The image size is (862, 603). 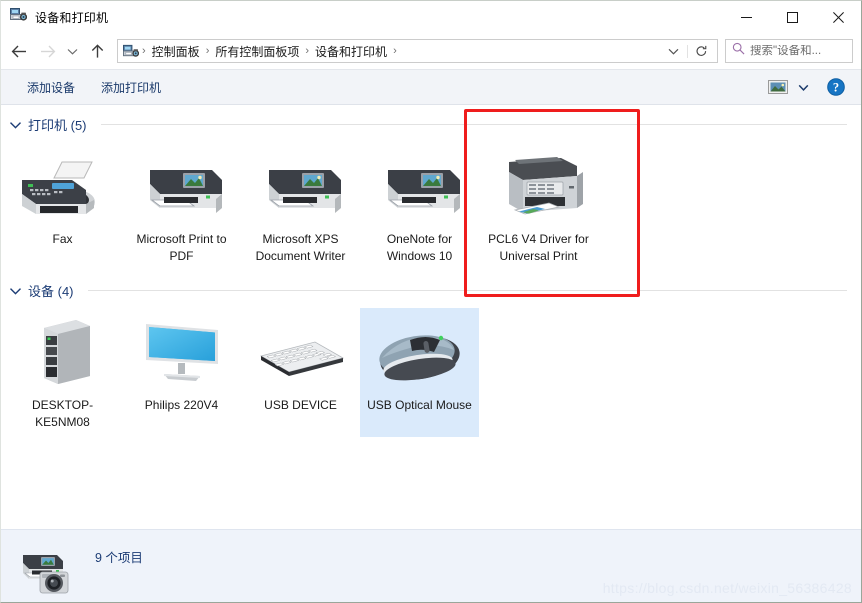 I want to click on forward-button, so click(x=47, y=51).